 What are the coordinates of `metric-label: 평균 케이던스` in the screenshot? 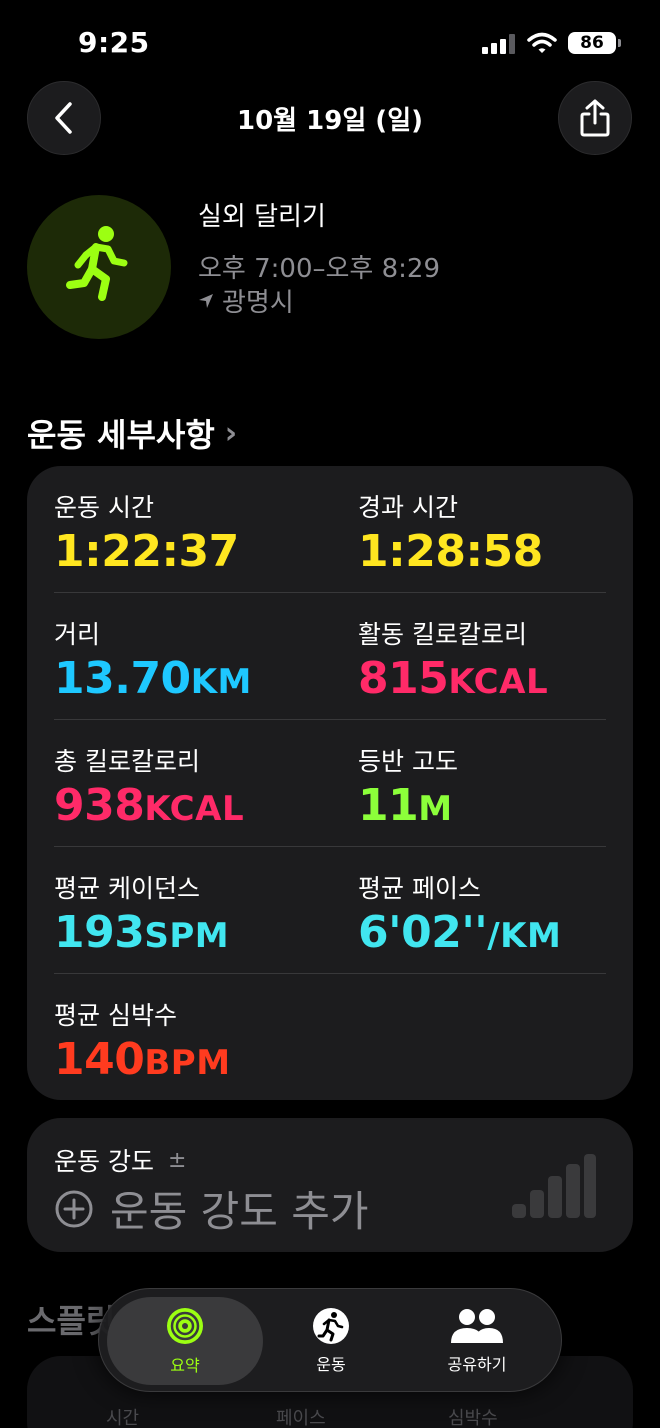 It's located at (127, 888).